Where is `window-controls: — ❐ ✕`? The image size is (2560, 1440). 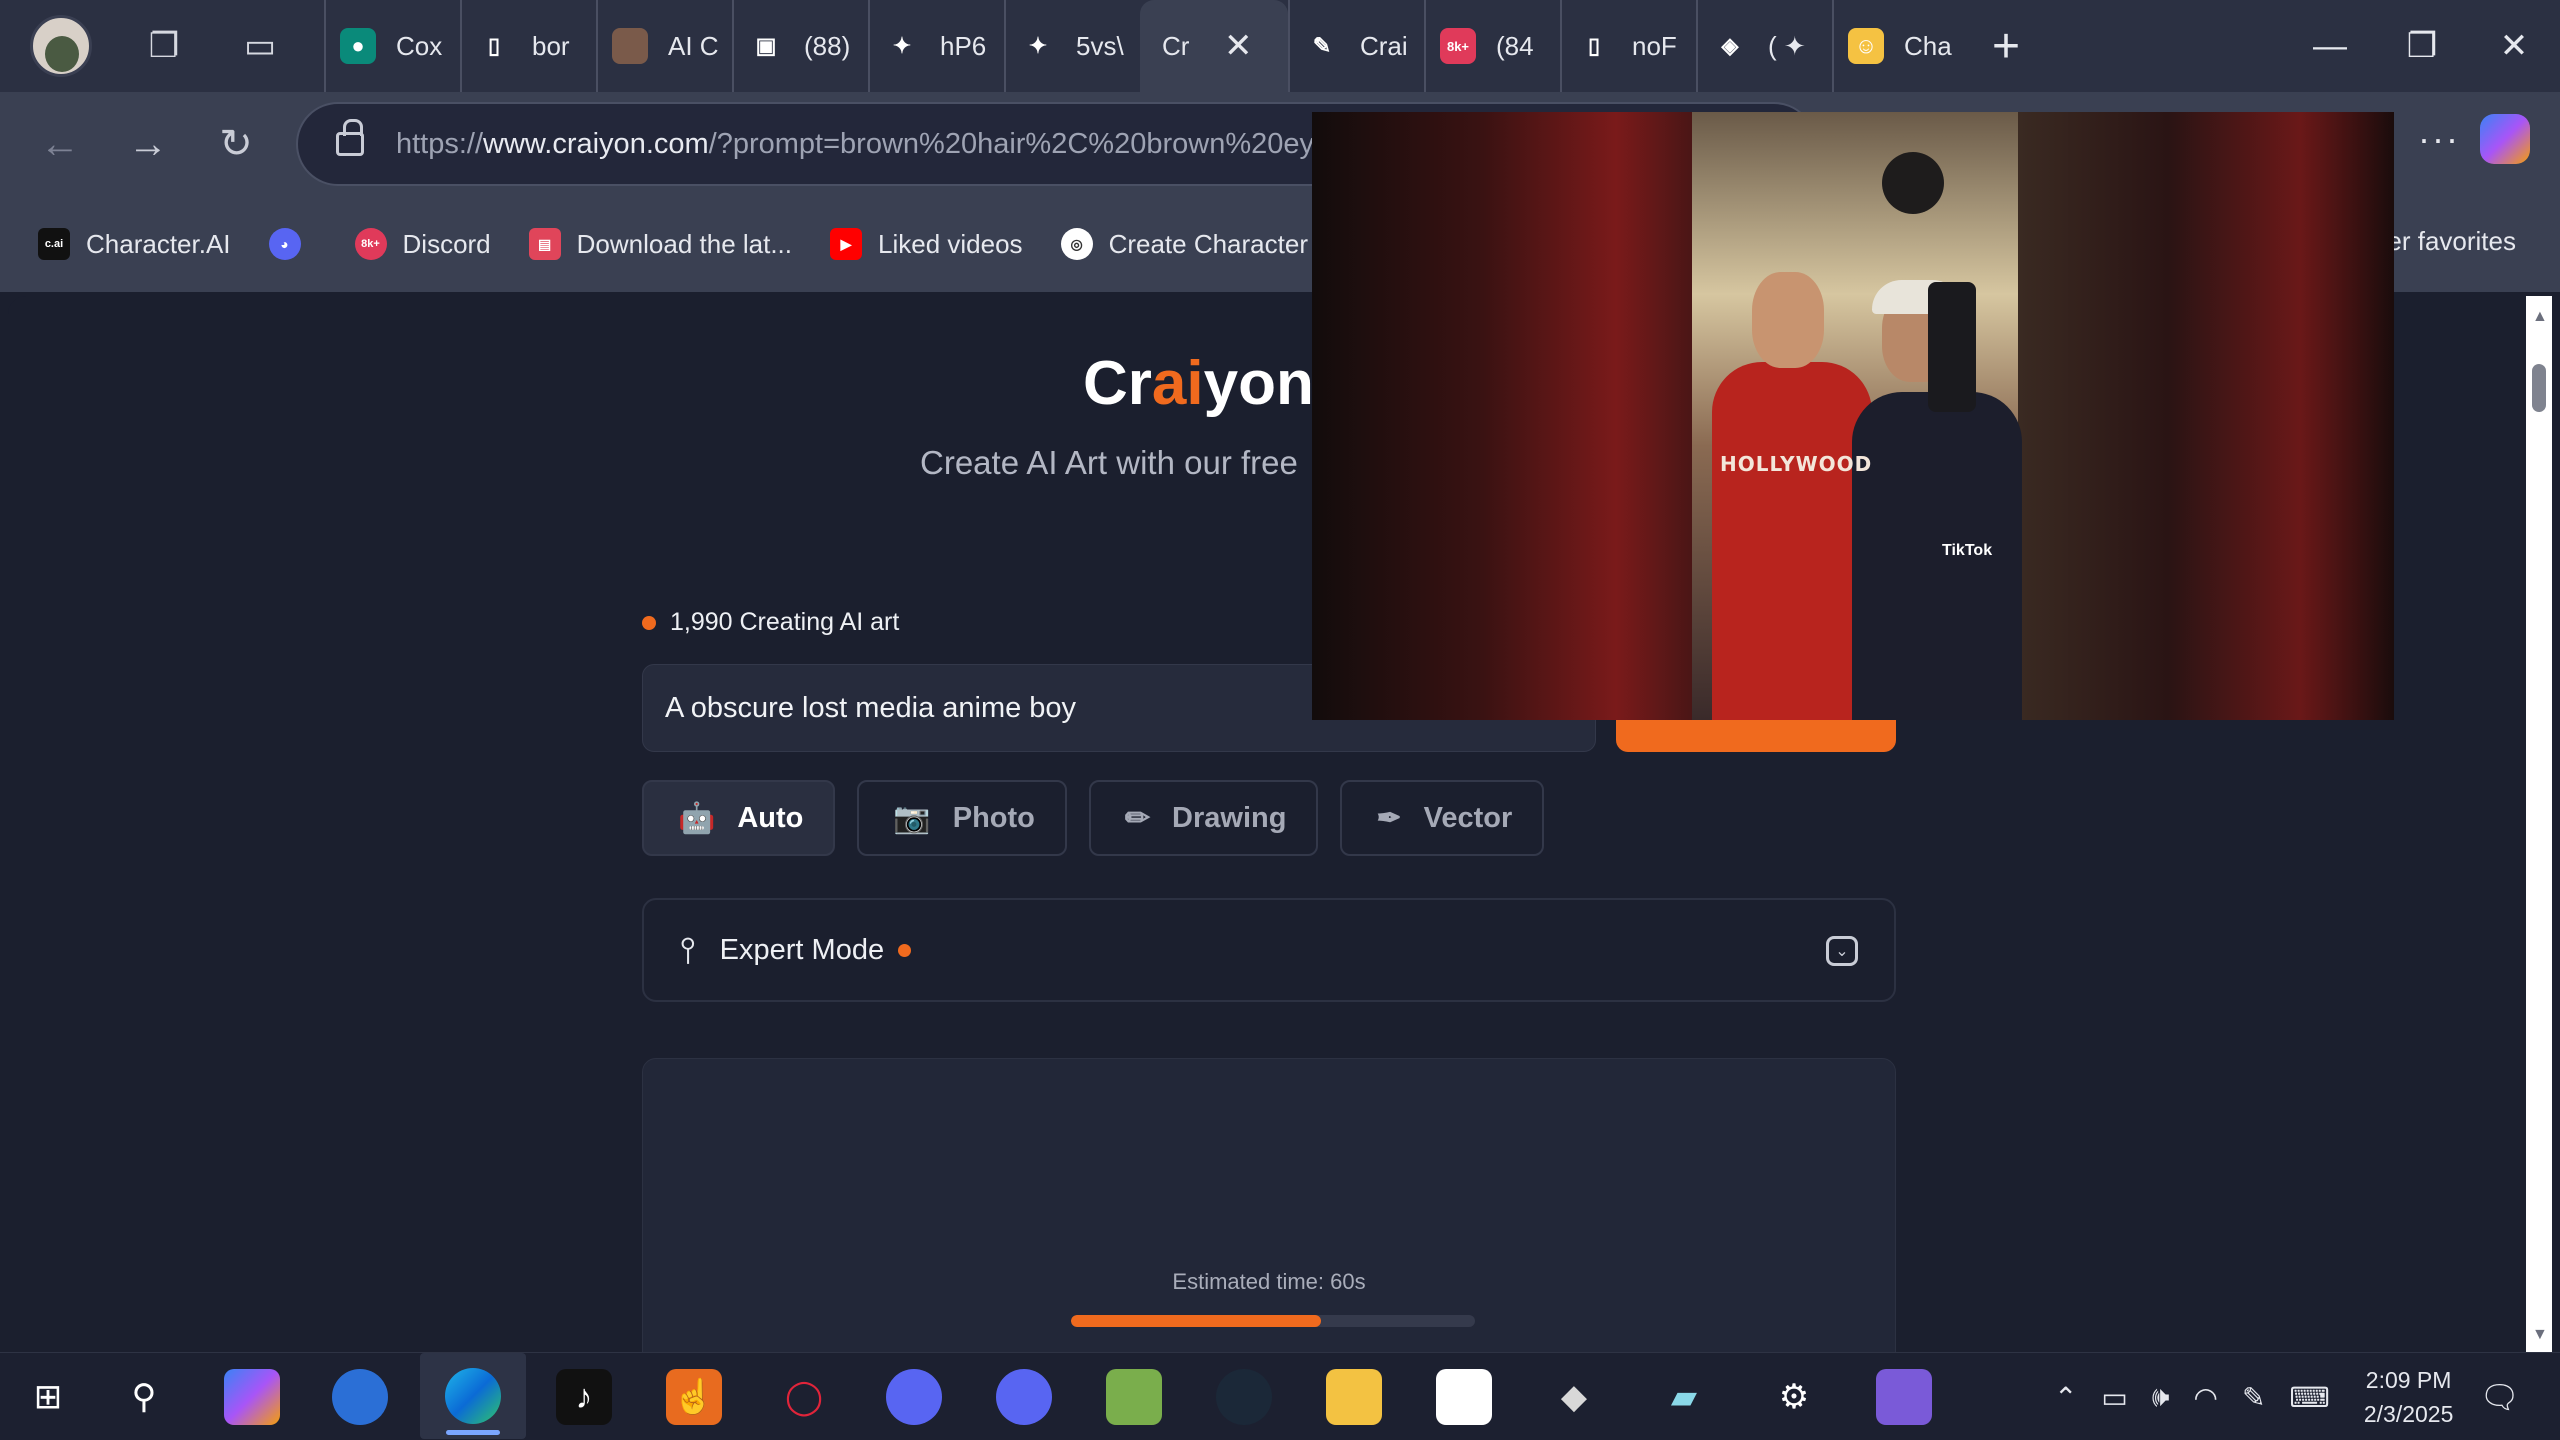 window-controls: — ❐ ✕ is located at coordinates (2422, 46).